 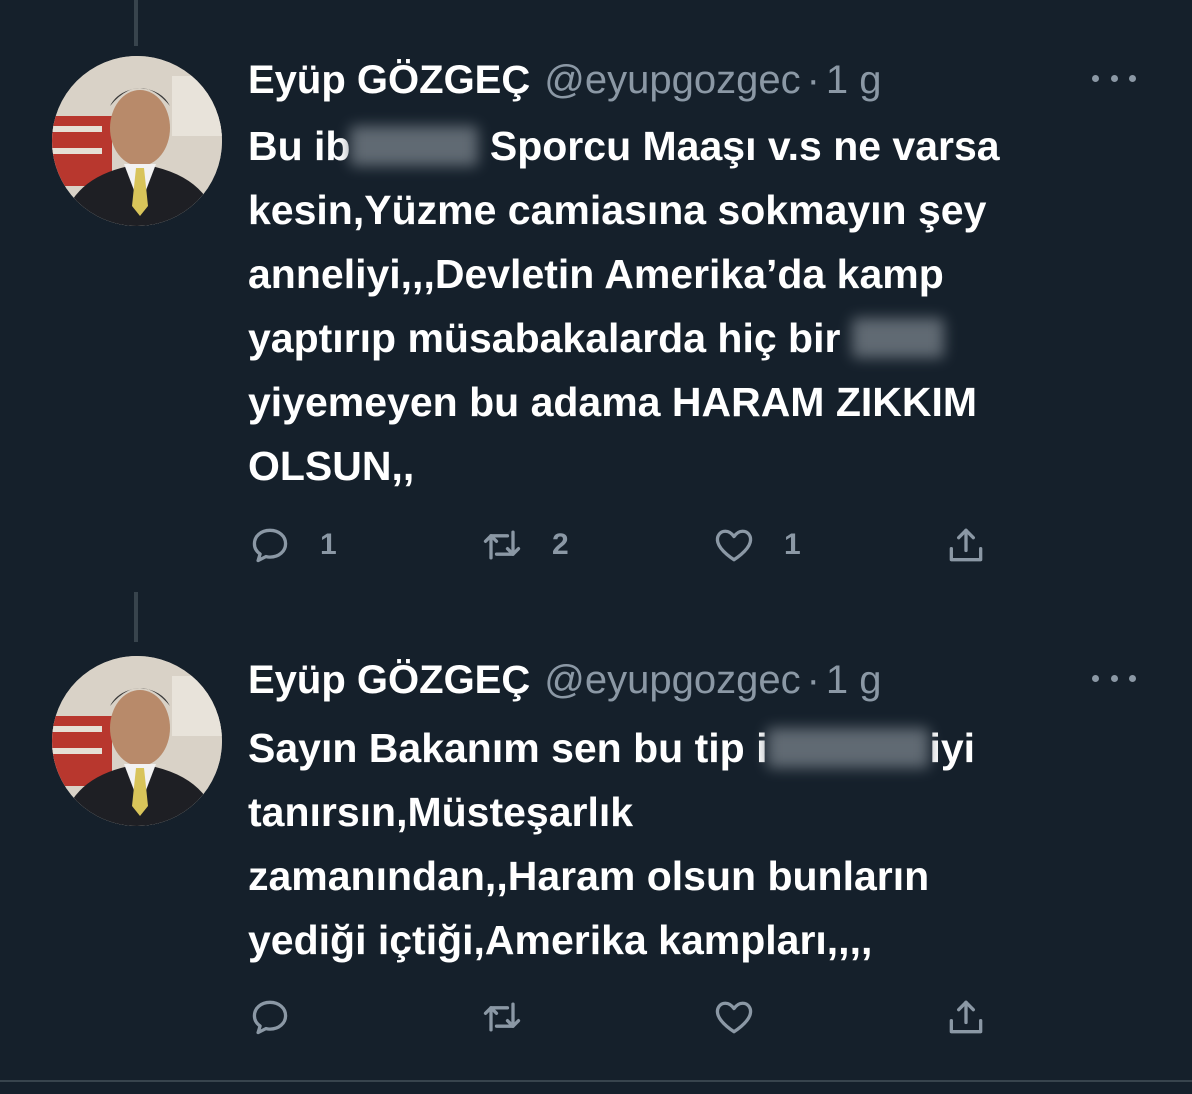 I want to click on like-count: 1, so click(x=792, y=544).